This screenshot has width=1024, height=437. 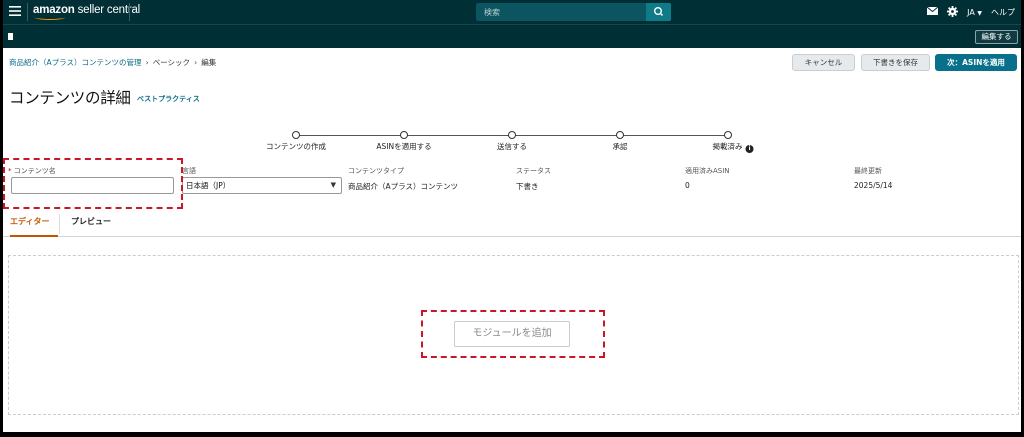 I want to click on page-title: コンテンツの詳細, so click(x=70, y=98).